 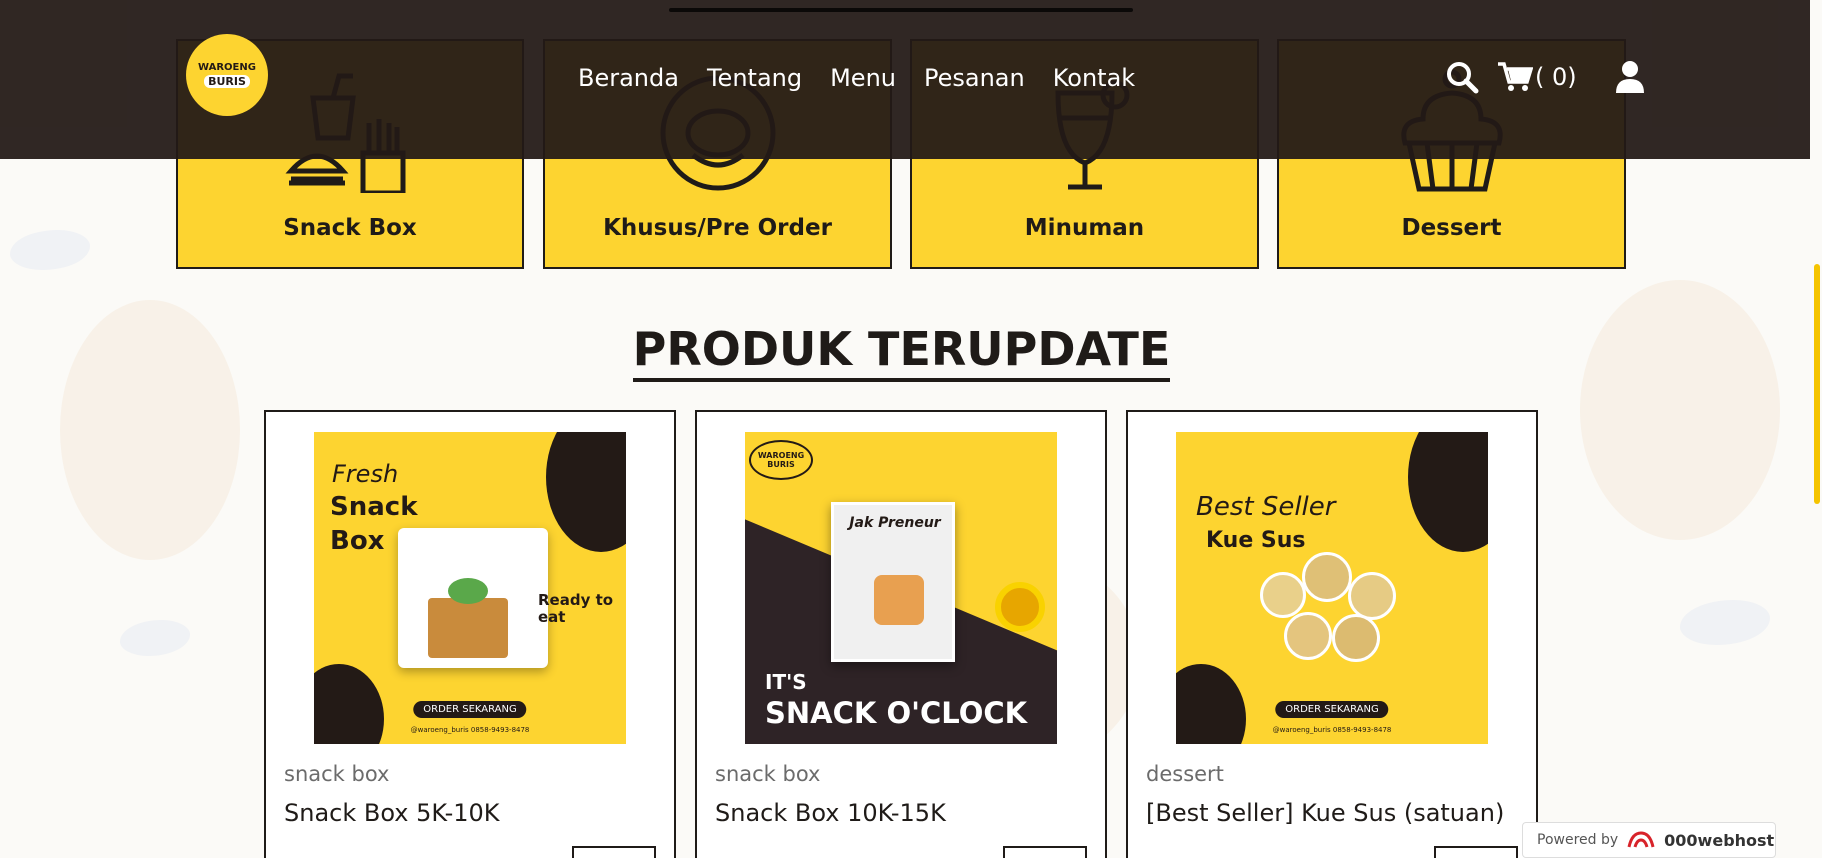 I want to click on image-text: Snack, so click(x=374, y=507).